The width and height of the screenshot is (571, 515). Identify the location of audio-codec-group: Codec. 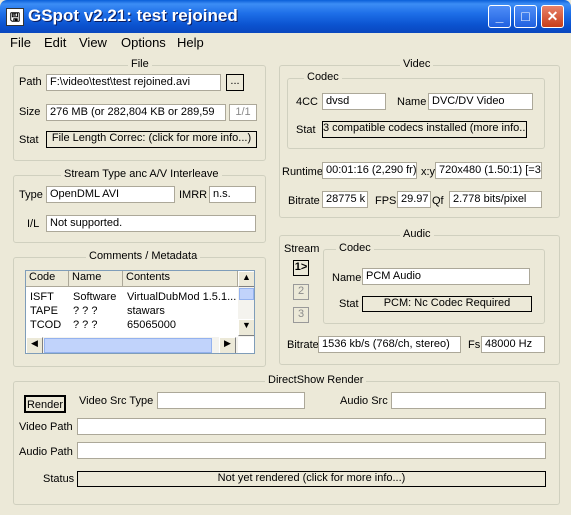
(434, 283).